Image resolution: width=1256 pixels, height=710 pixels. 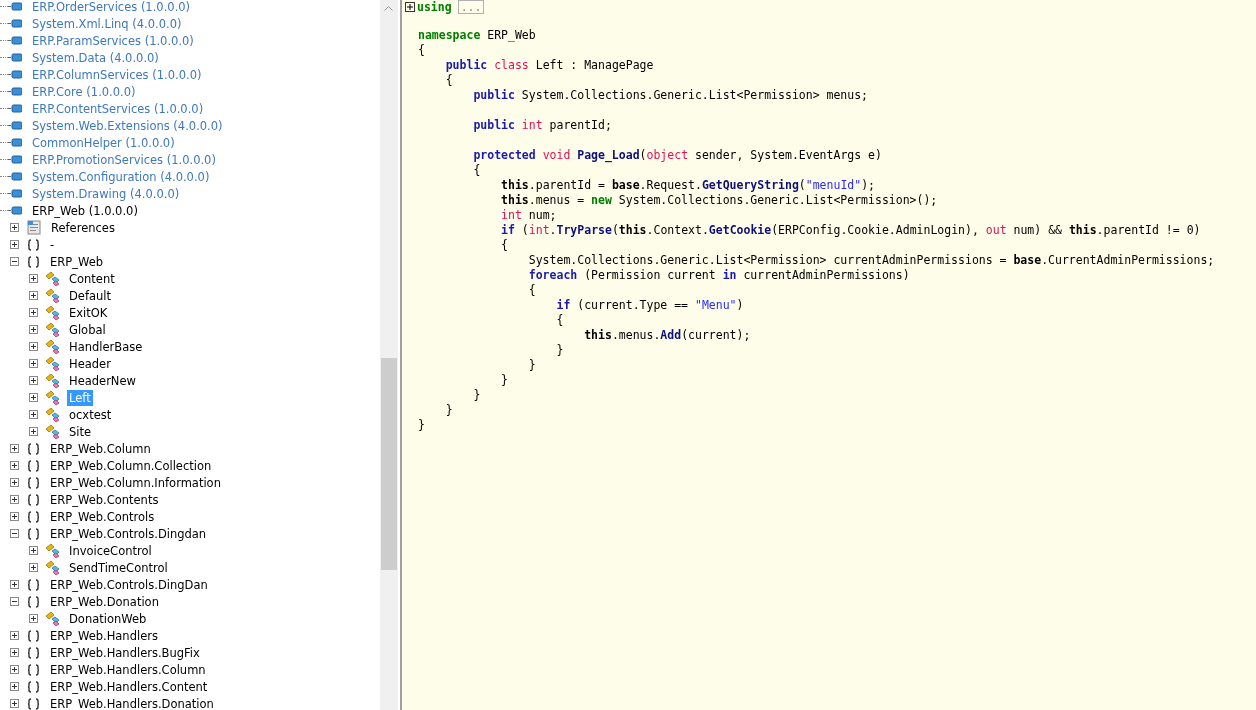 What do you see at coordinates (80, 431) in the screenshot?
I see `tree-item: Site` at bounding box center [80, 431].